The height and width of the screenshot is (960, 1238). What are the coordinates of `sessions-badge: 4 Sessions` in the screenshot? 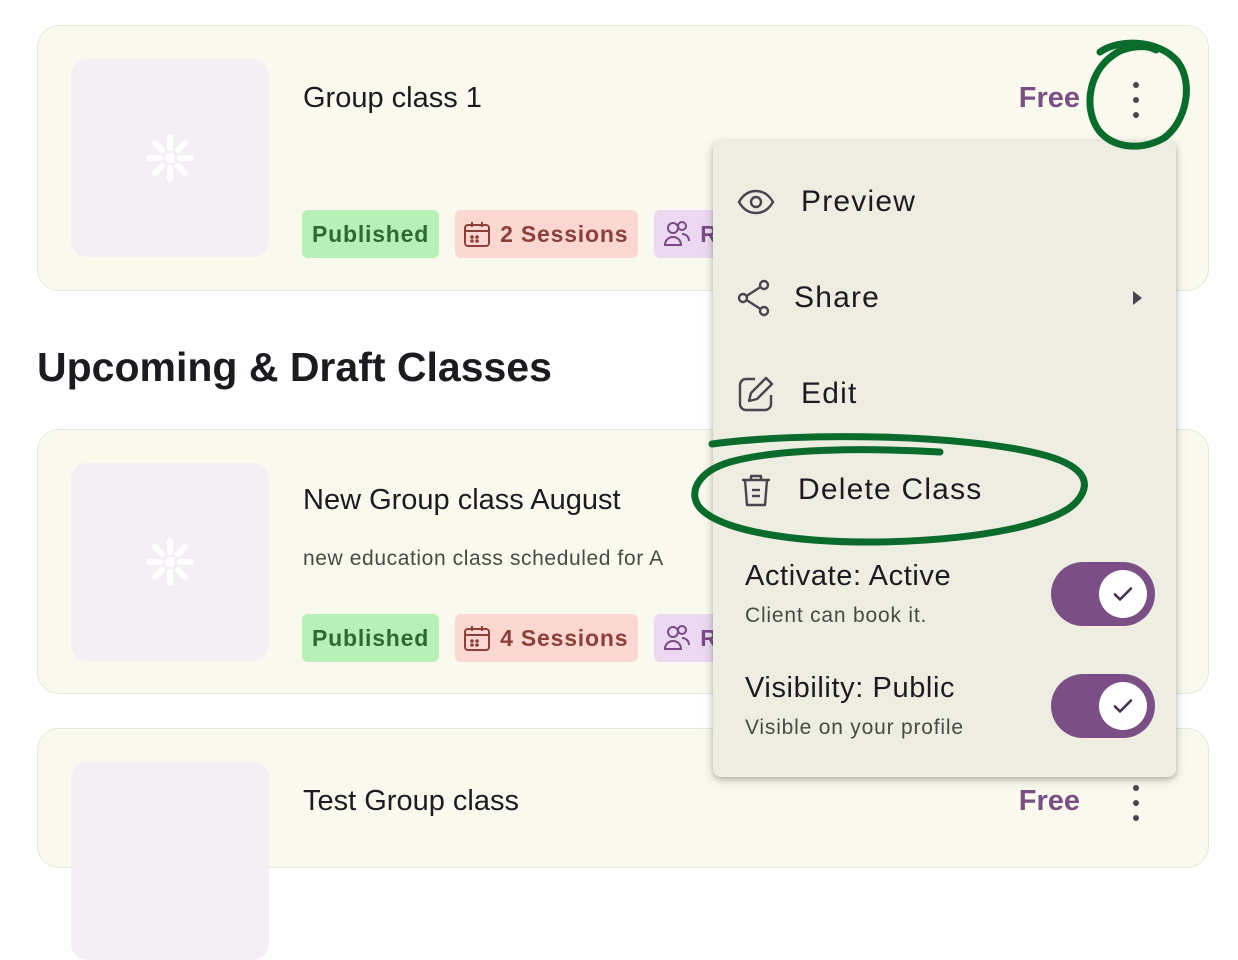 It's located at (547, 638).